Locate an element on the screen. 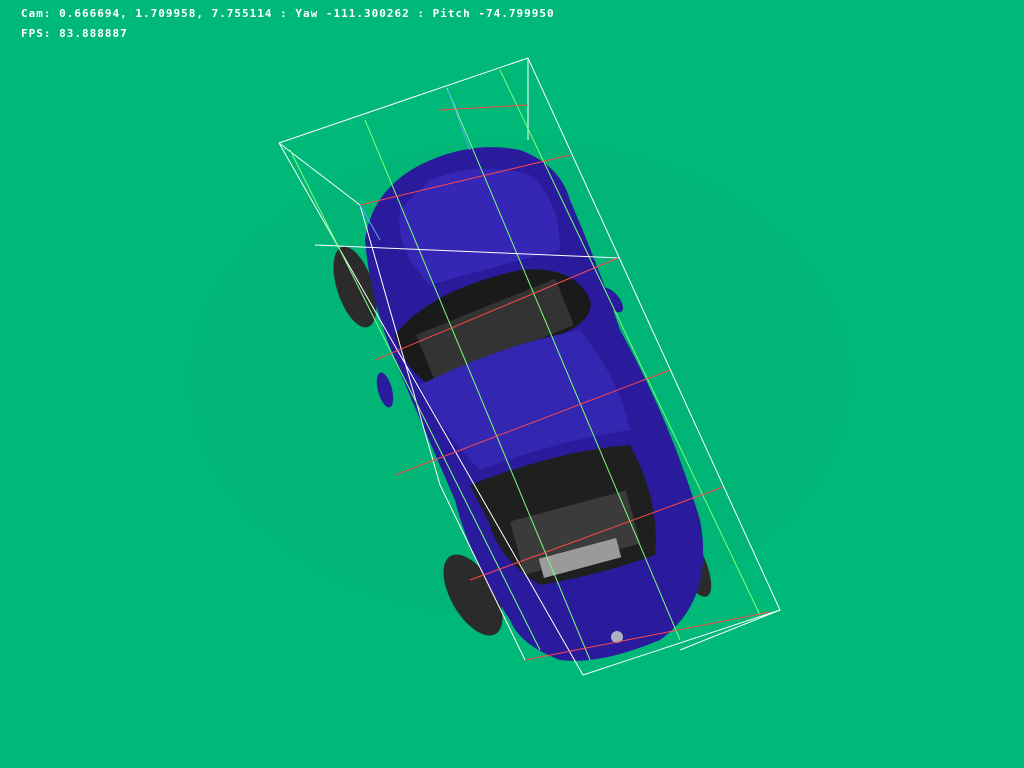 This screenshot has height=768, width=1024. fps-readout: FPS: 83.888887 is located at coordinates (74, 33).